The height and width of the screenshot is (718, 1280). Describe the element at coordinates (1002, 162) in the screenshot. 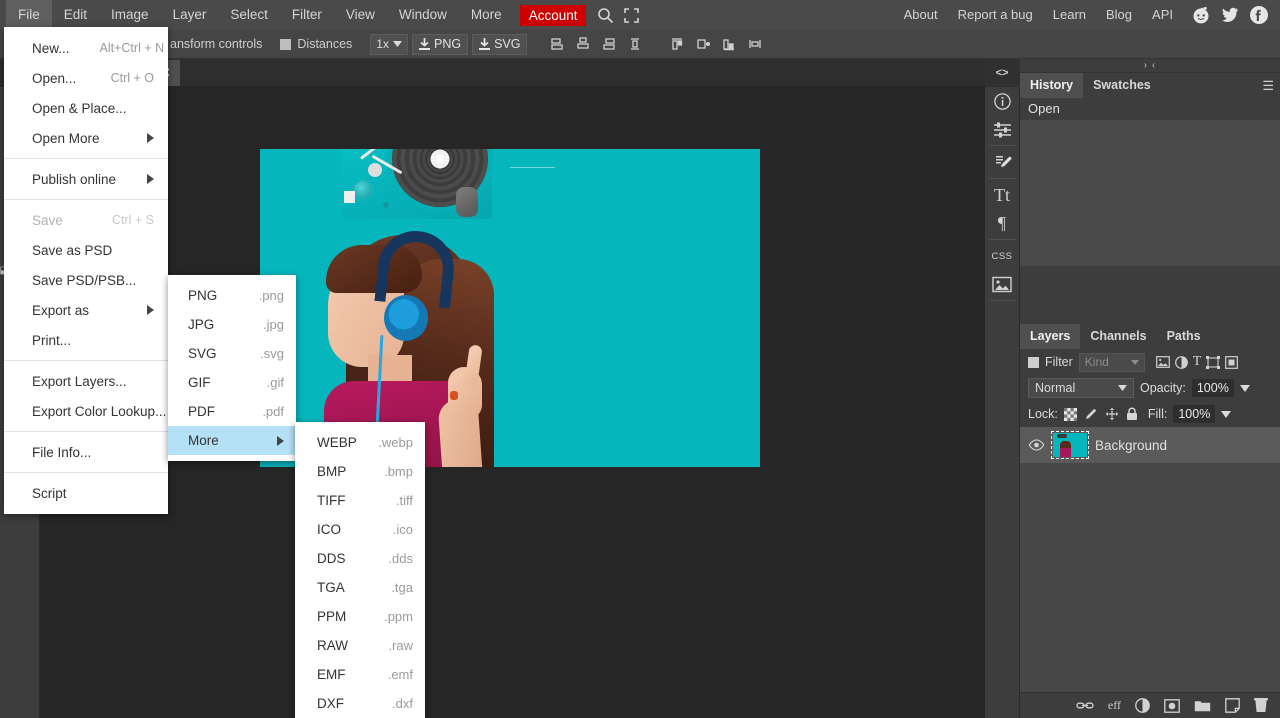

I see `brush-icon` at that location.